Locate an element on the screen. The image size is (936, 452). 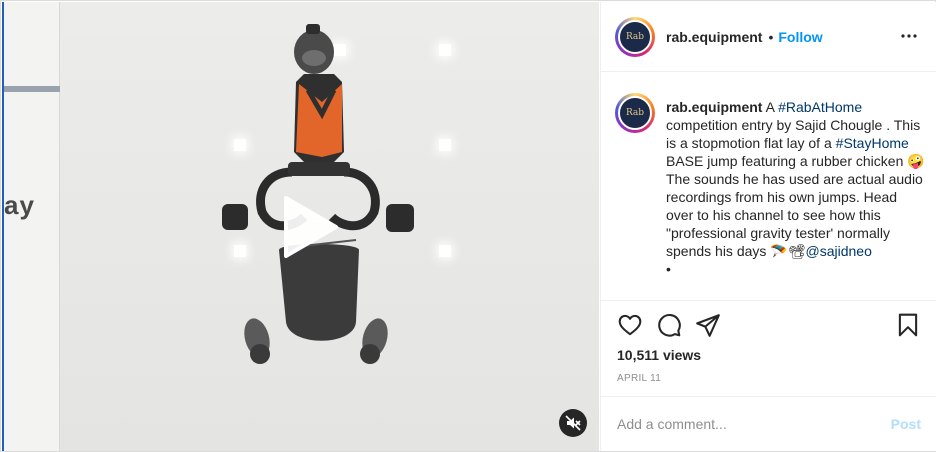
hashtag-link: #RabAtHome is located at coordinates (820, 107).